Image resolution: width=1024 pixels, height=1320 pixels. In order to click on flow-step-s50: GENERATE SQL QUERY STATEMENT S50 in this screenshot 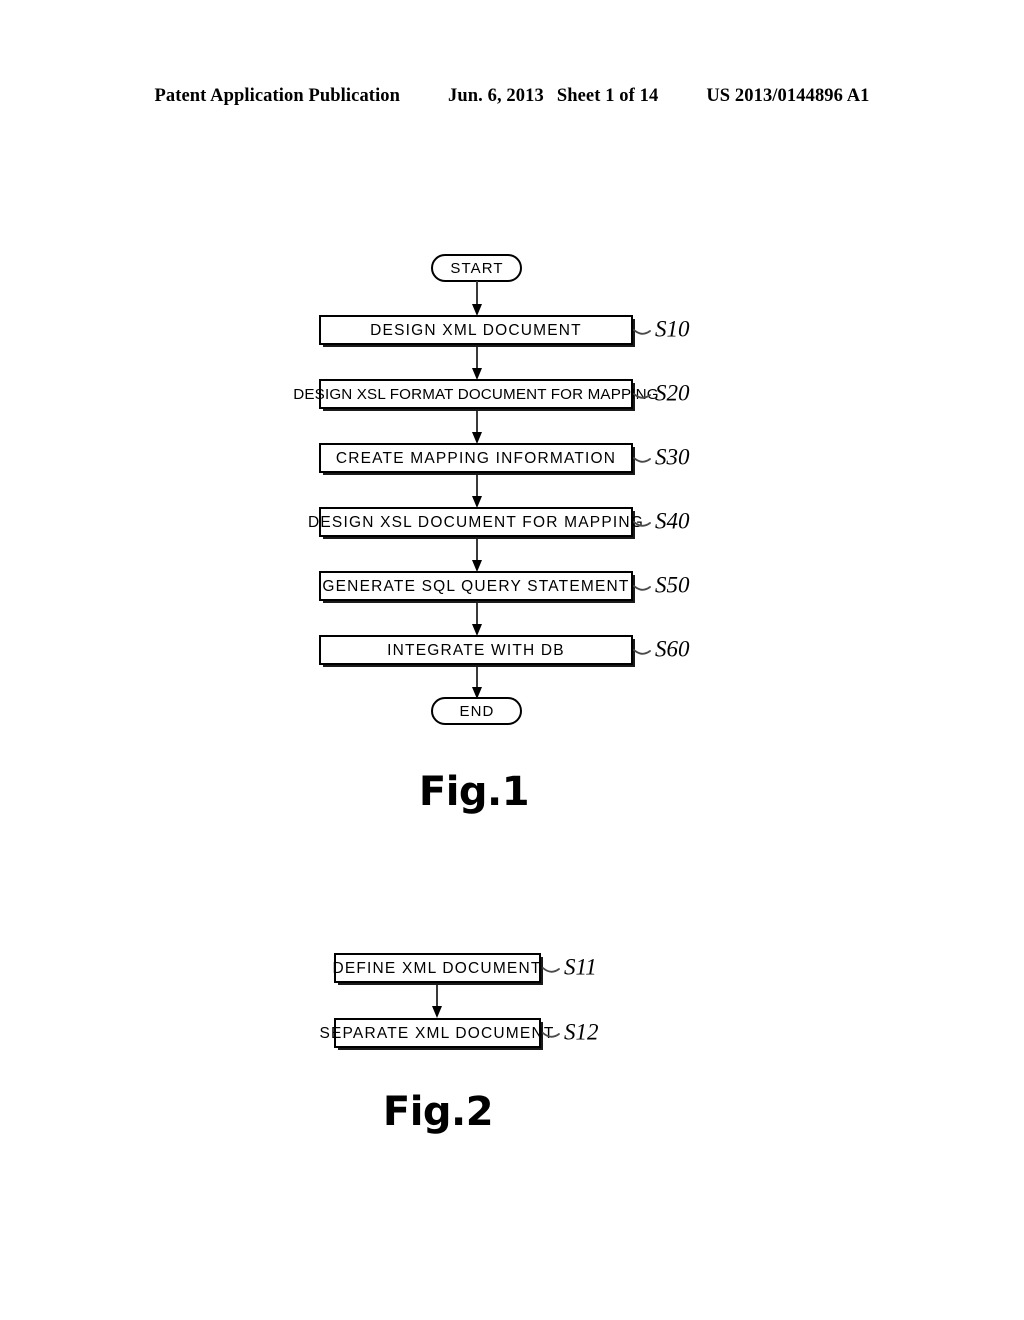, I will do `click(504, 587)`.